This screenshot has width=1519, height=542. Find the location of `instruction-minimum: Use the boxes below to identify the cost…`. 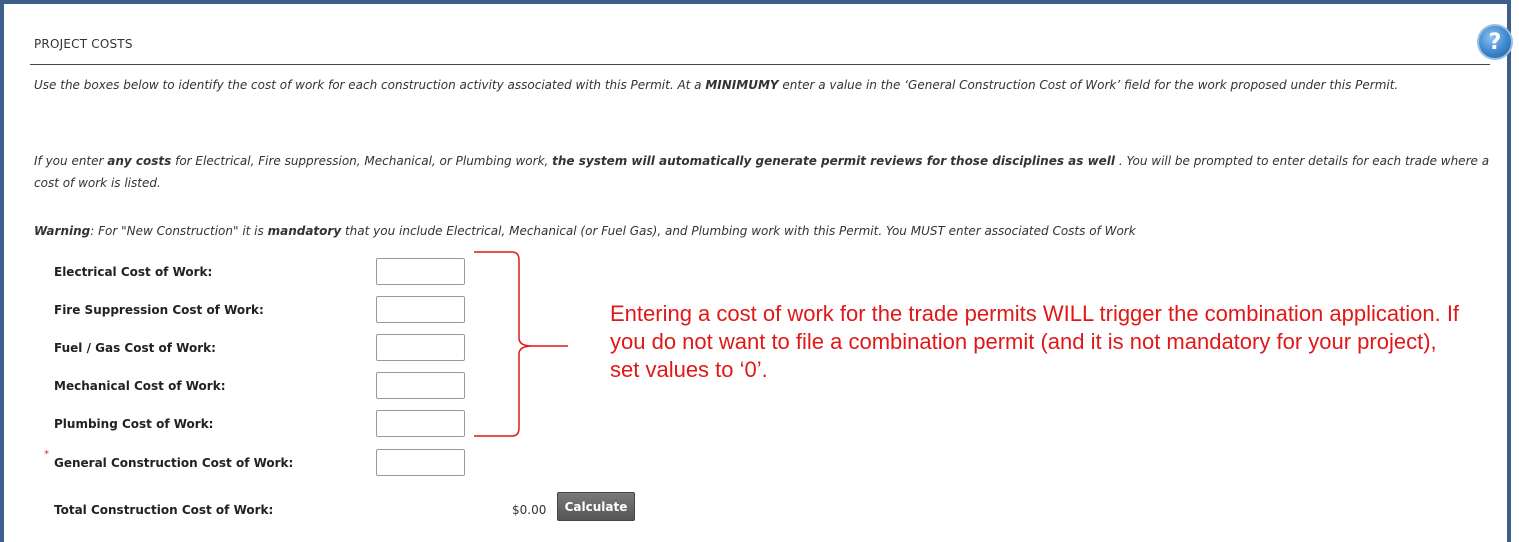

instruction-minimum: Use the boxes below to identify the cost… is located at coordinates (716, 85).